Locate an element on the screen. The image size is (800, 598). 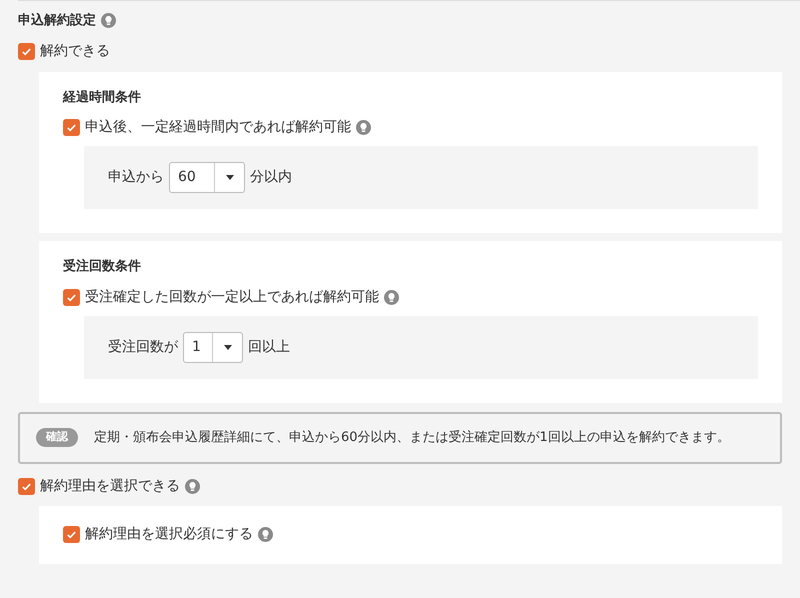
number-select: 1 is located at coordinates (213, 347).